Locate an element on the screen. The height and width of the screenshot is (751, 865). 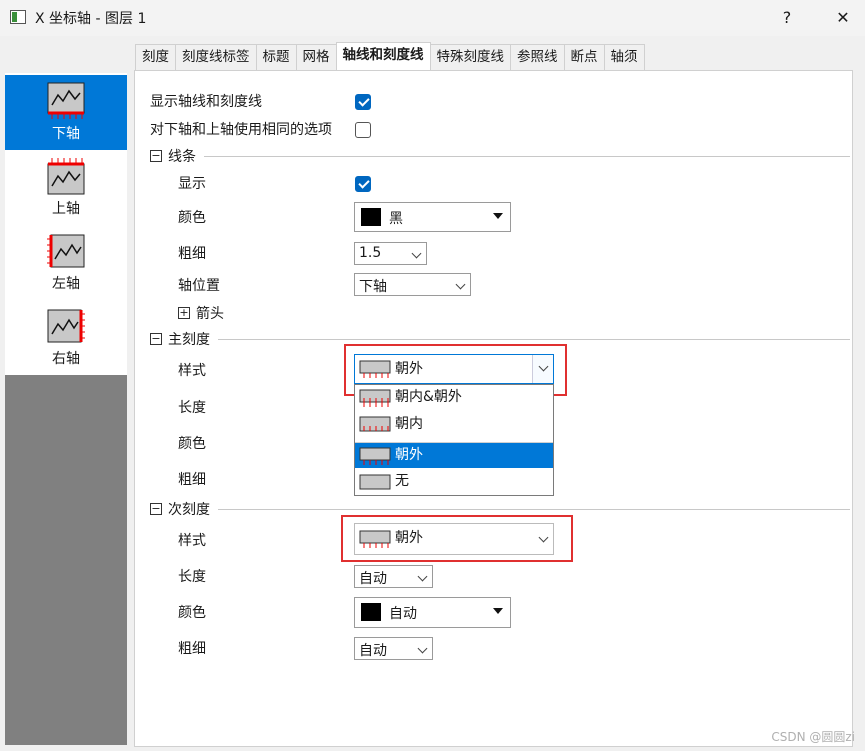
minor-width-label: 粗细 is located at coordinates (192, 649).